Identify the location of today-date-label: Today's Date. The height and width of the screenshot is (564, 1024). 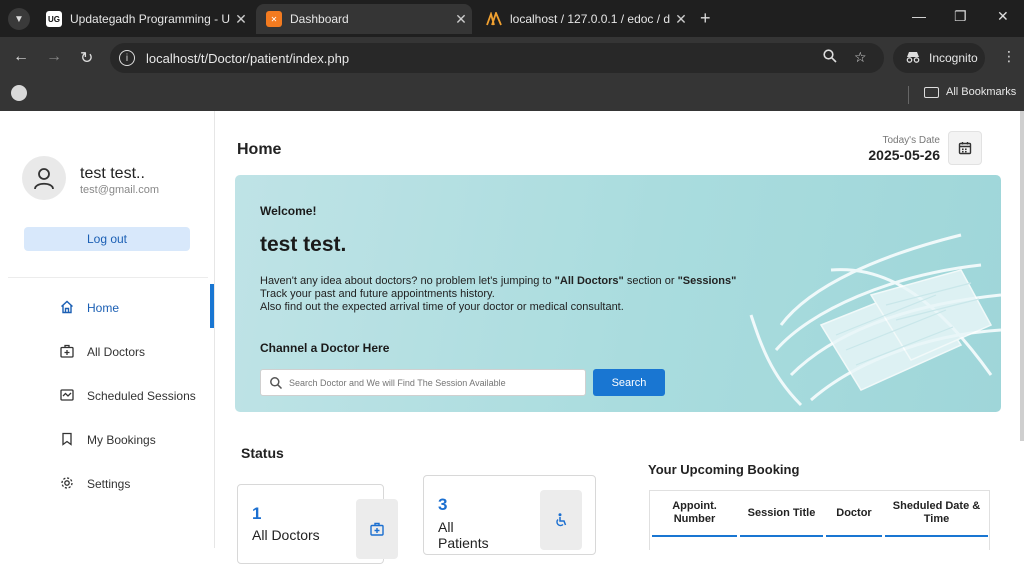
(911, 140).